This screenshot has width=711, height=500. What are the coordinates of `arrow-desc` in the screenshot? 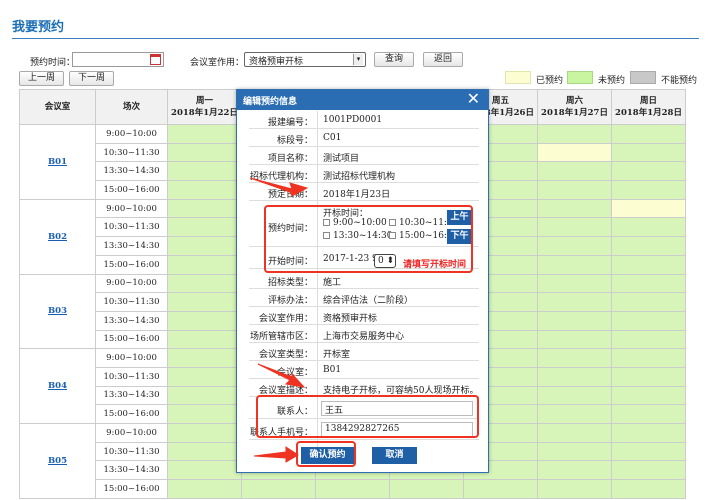 It's located at (281, 375).